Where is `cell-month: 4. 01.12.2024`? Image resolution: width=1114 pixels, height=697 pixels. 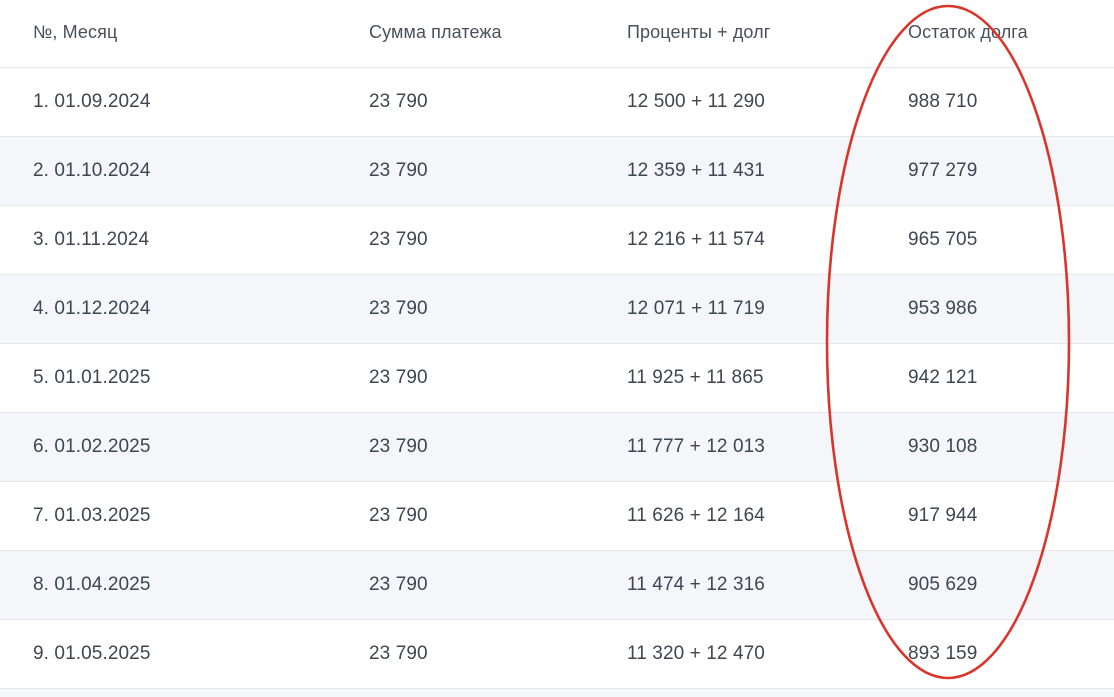 cell-month: 4. 01.12.2024 is located at coordinates (92, 308).